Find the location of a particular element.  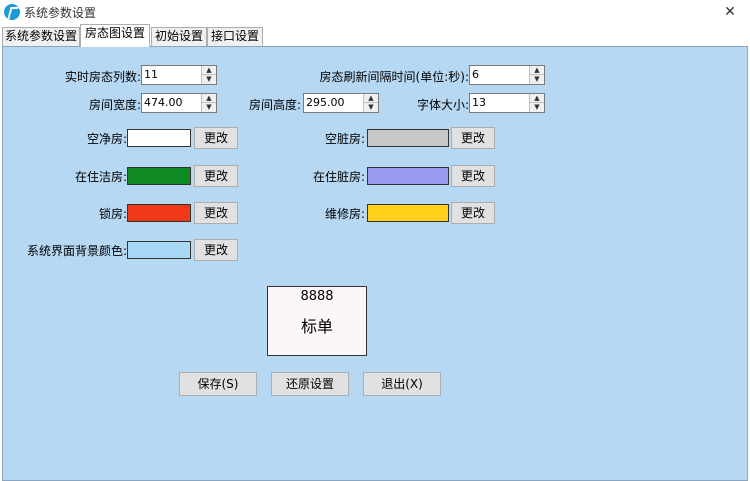

background-color-label: 系统界面背景颜色: is located at coordinates (76, 251).